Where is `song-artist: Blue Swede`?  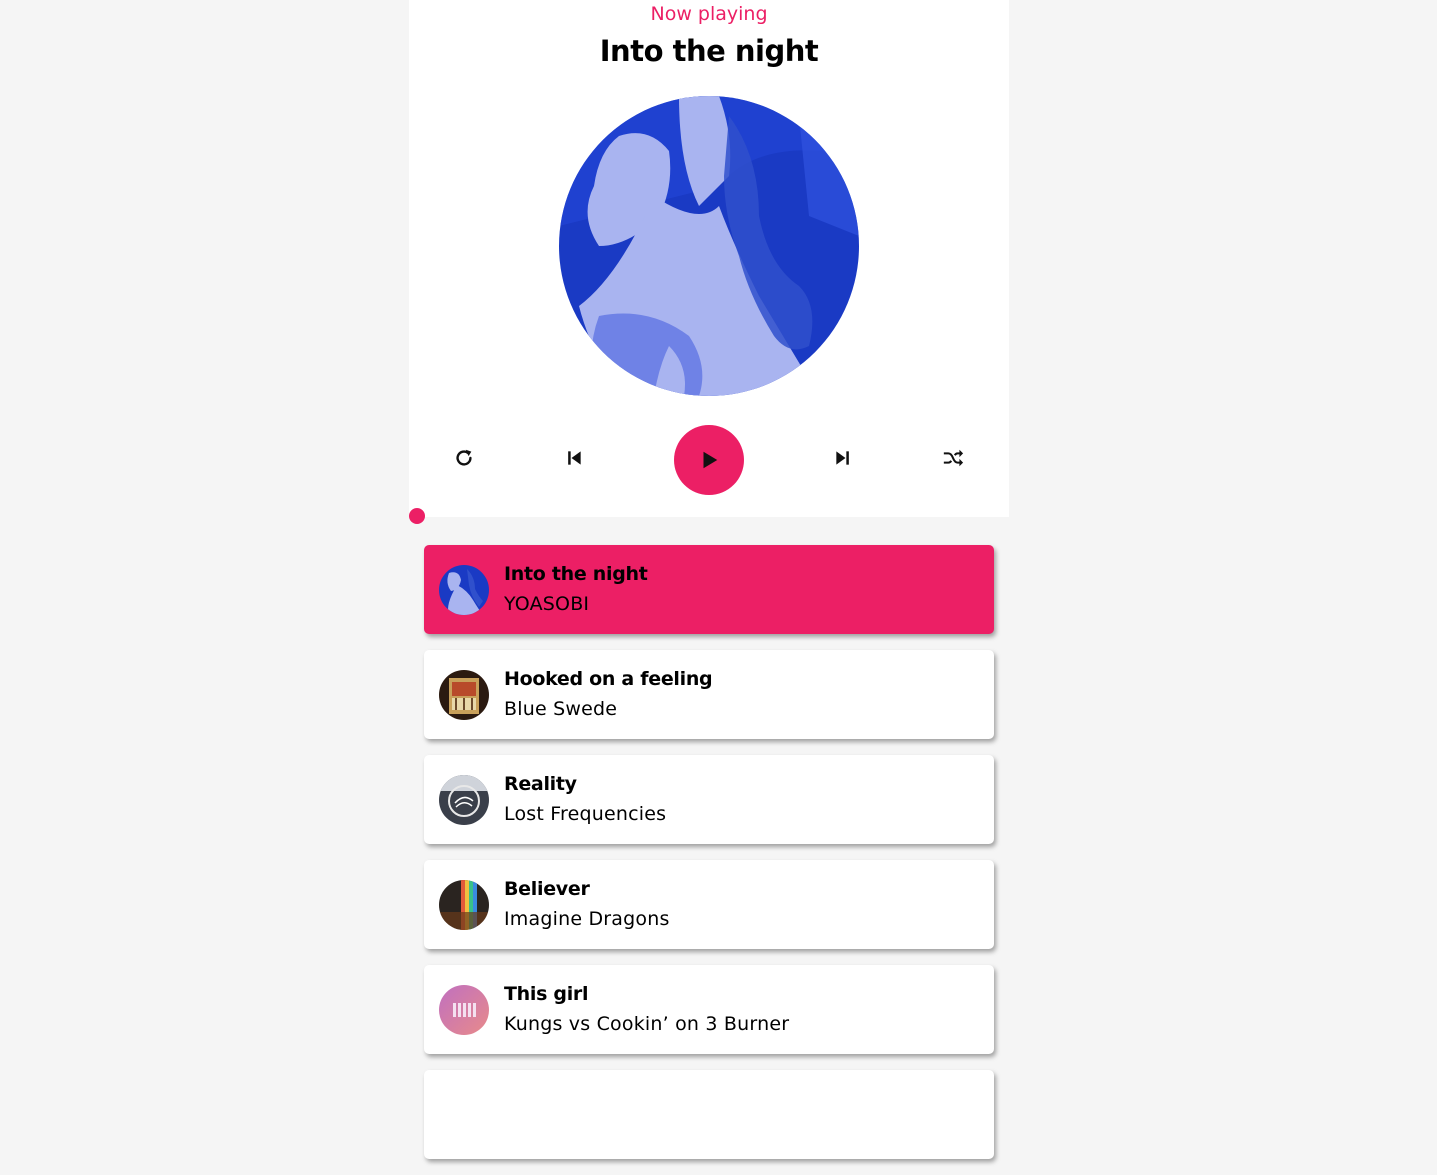
song-artist: Blue Swede is located at coordinates (561, 709).